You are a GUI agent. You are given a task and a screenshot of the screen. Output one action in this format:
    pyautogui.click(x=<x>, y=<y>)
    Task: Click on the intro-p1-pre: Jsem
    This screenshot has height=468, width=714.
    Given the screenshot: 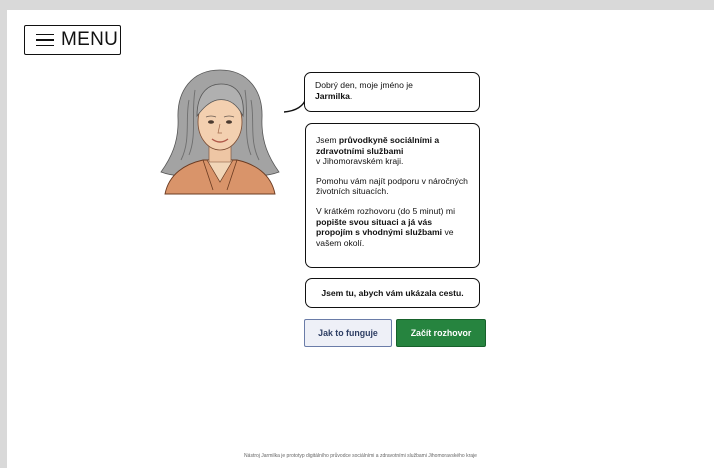 What is the action you would take?
    pyautogui.click(x=327, y=140)
    